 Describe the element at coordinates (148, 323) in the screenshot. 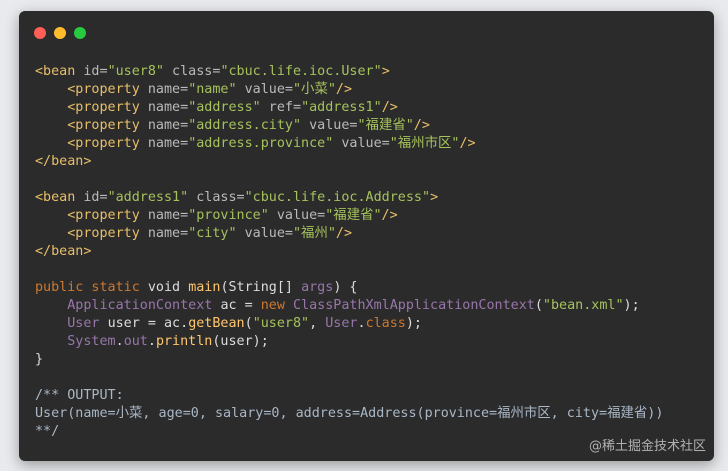

I see `code-token: user = ac.` at that location.